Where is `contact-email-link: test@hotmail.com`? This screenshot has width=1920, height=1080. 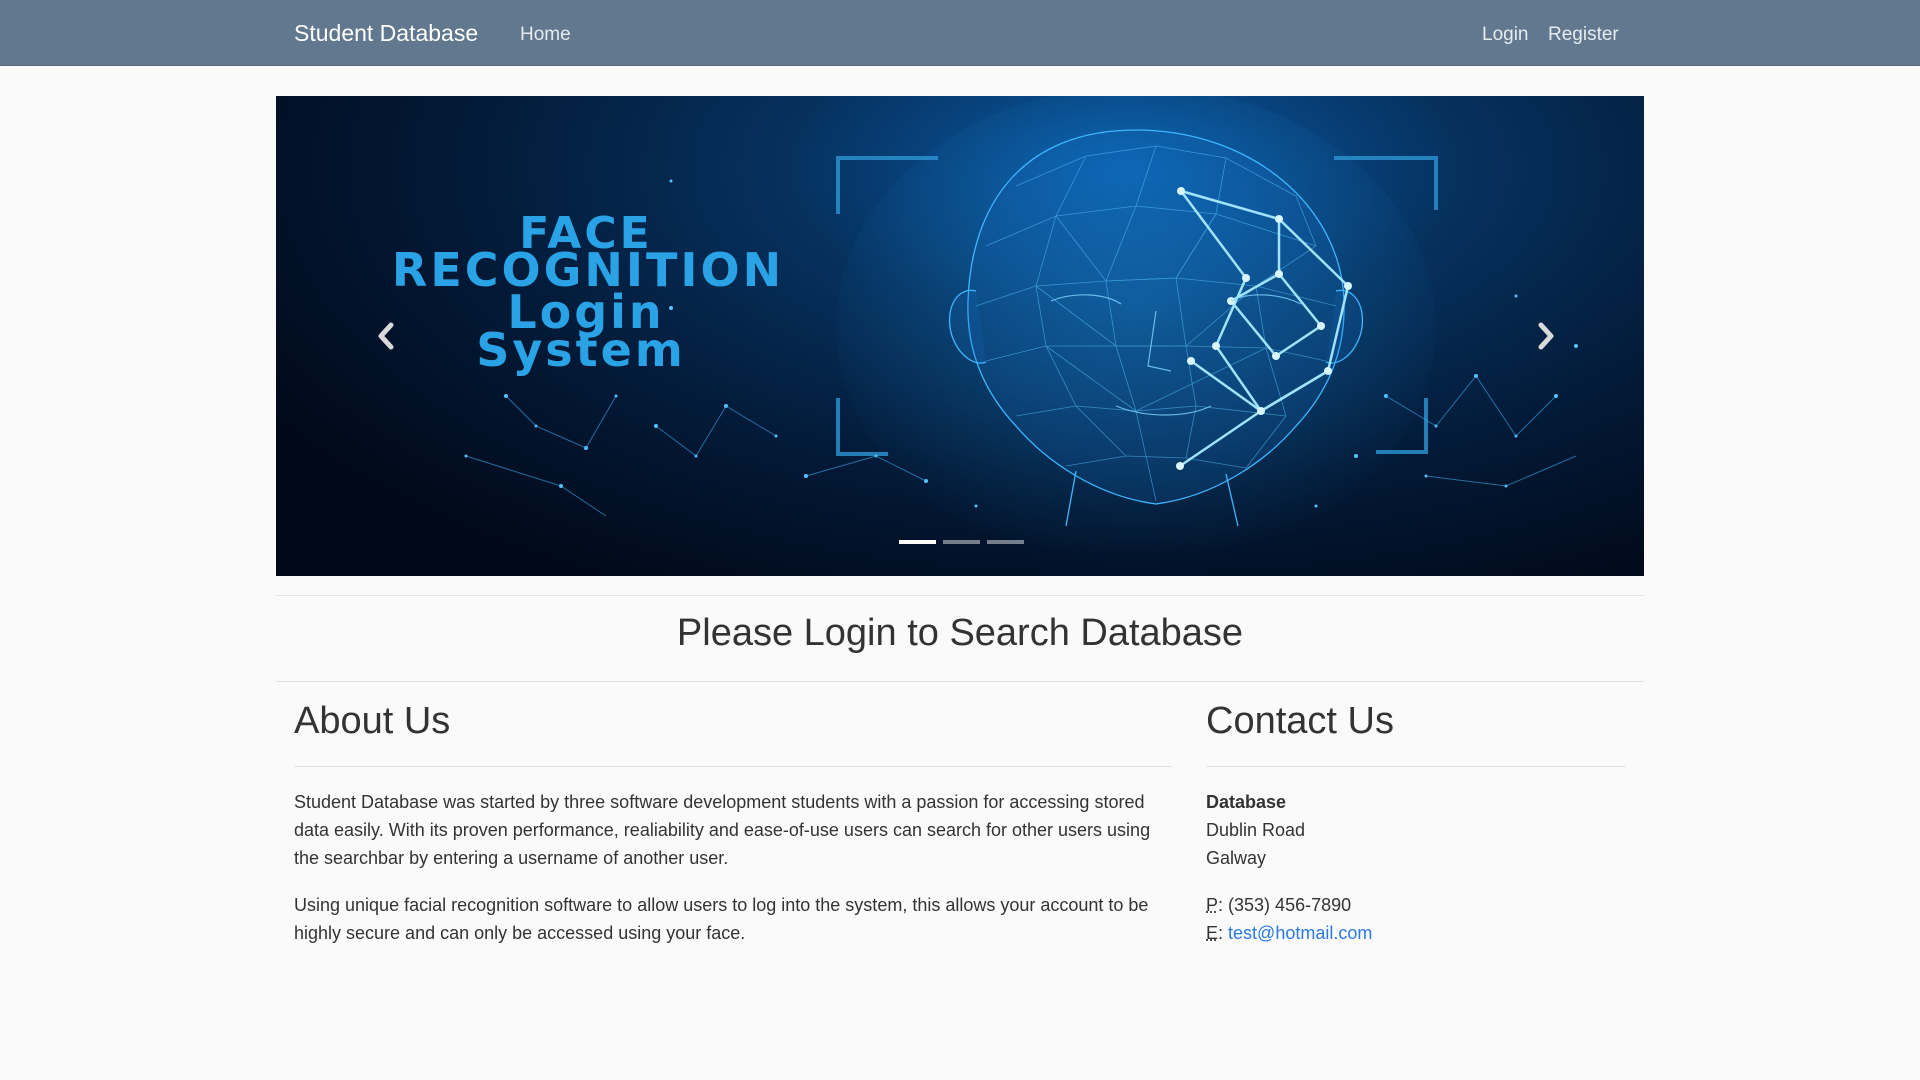 contact-email-link: test@hotmail.com is located at coordinates (1300, 933).